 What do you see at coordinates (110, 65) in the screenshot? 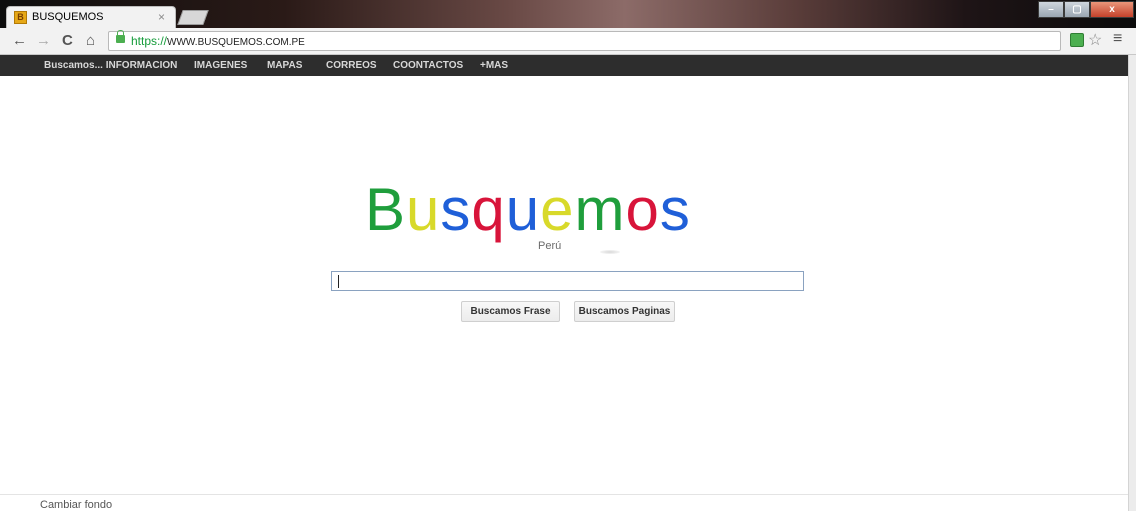
I see `nav-informacion: Buscamos... INFORMACION` at bounding box center [110, 65].